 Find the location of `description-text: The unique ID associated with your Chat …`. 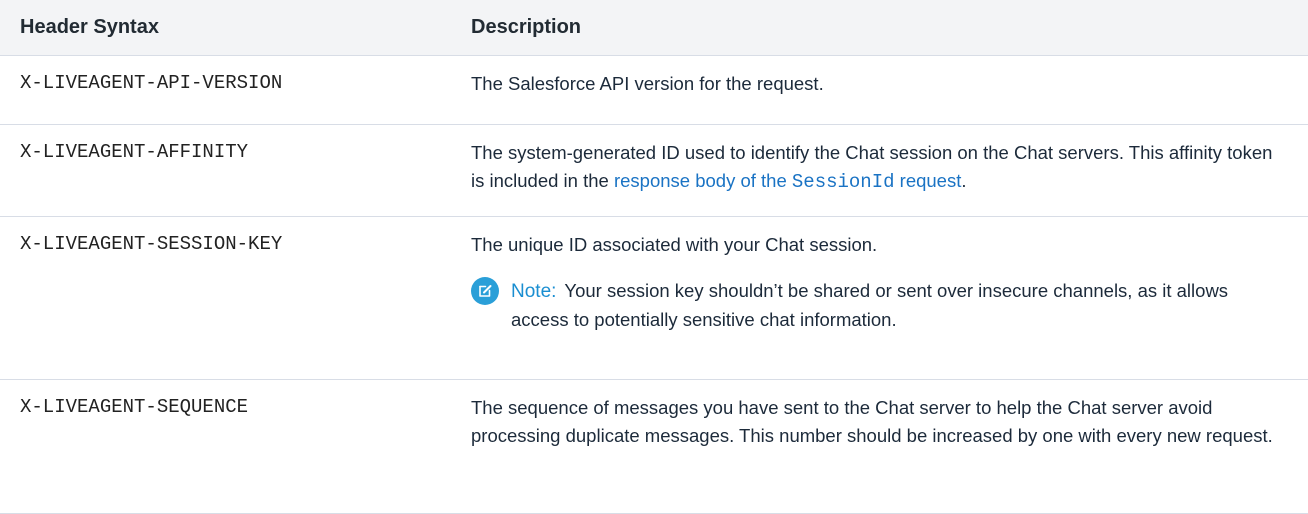

description-text: The unique ID associated with your Chat … is located at coordinates (674, 244).